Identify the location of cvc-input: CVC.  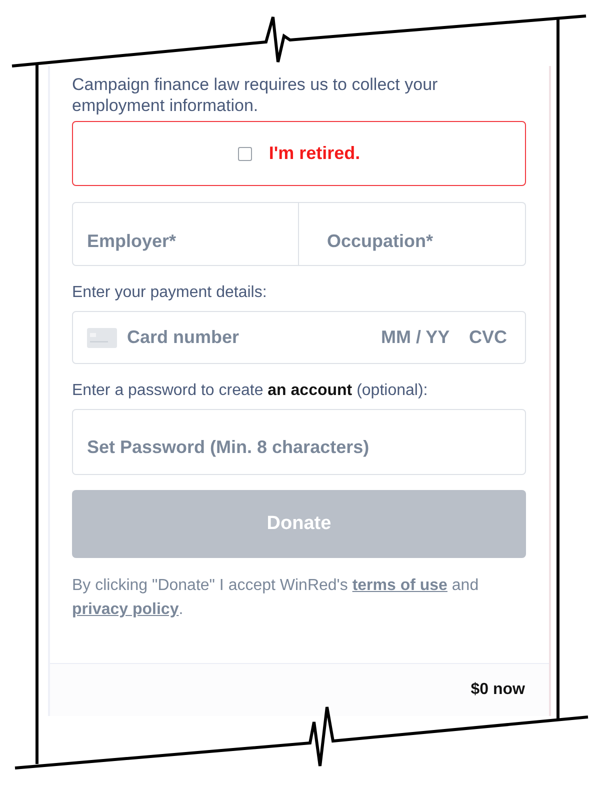
(491, 337).